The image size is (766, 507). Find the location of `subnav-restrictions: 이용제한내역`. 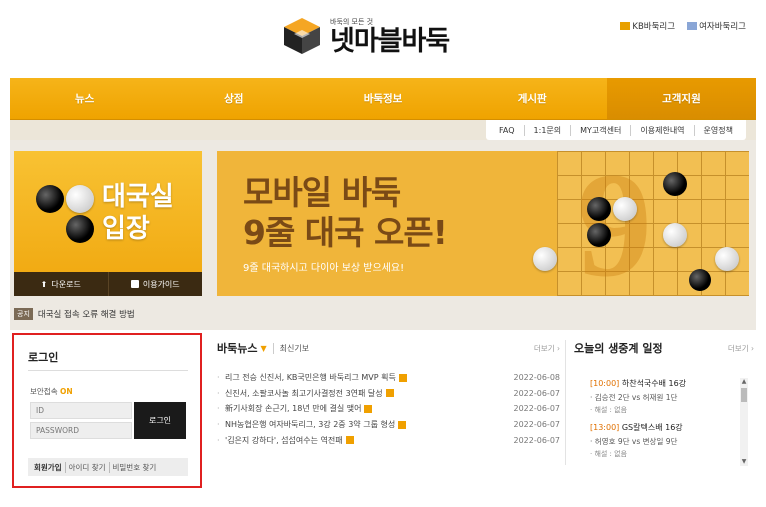

subnav-restrictions: 이용제한내역 is located at coordinates (661, 130).